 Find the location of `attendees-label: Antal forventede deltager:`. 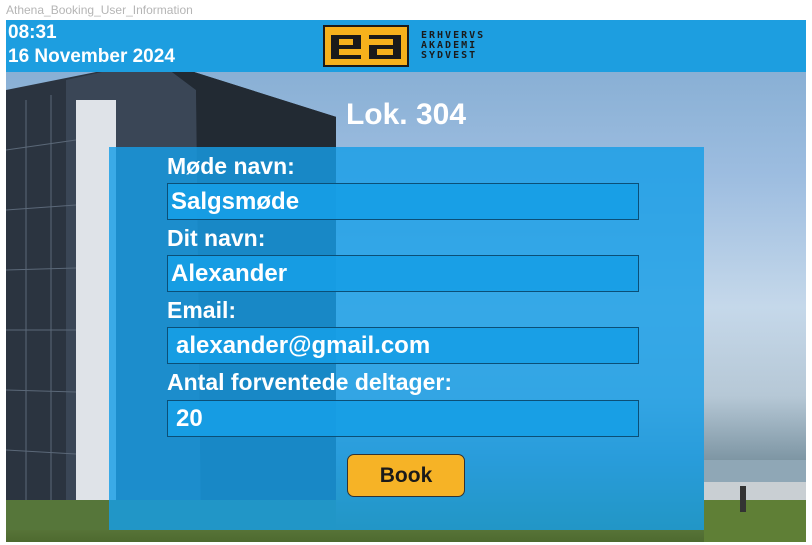

attendees-label: Antal forventede deltager: is located at coordinates (309, 382).